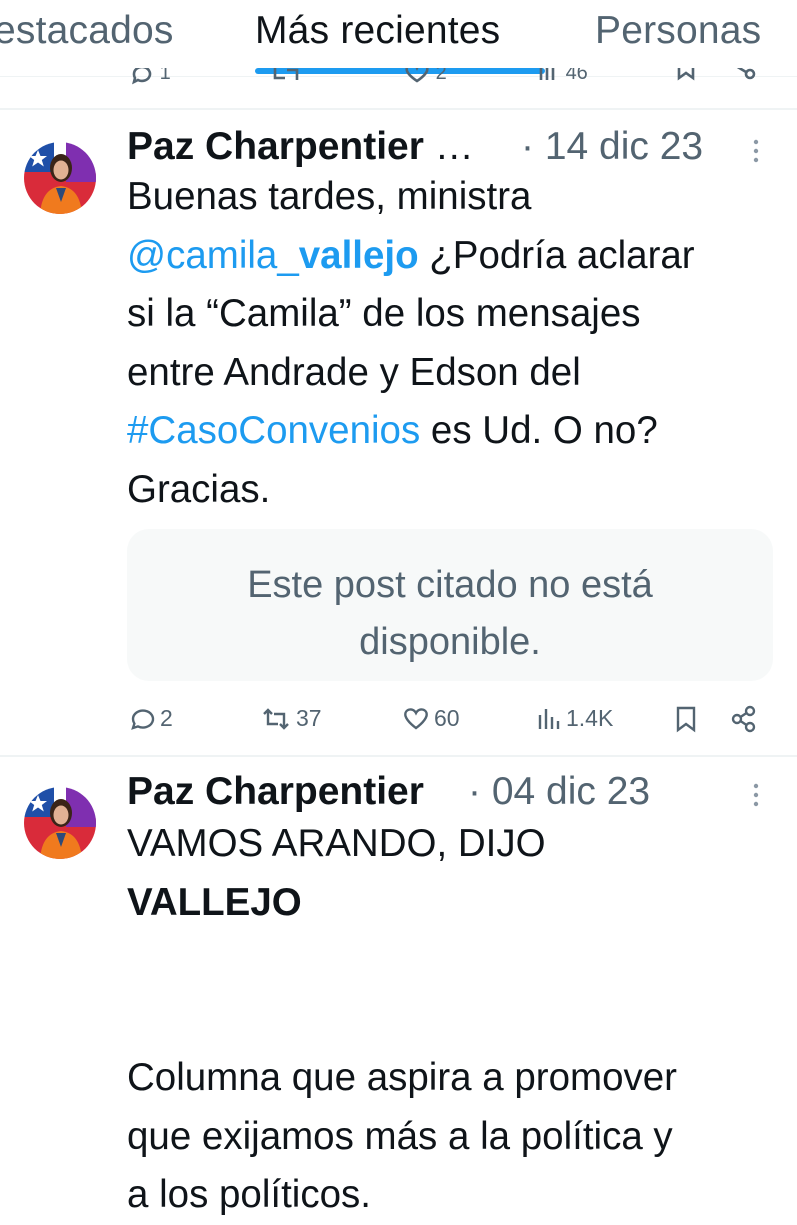  I want to click on reply-button: 2, so click(151, 718).